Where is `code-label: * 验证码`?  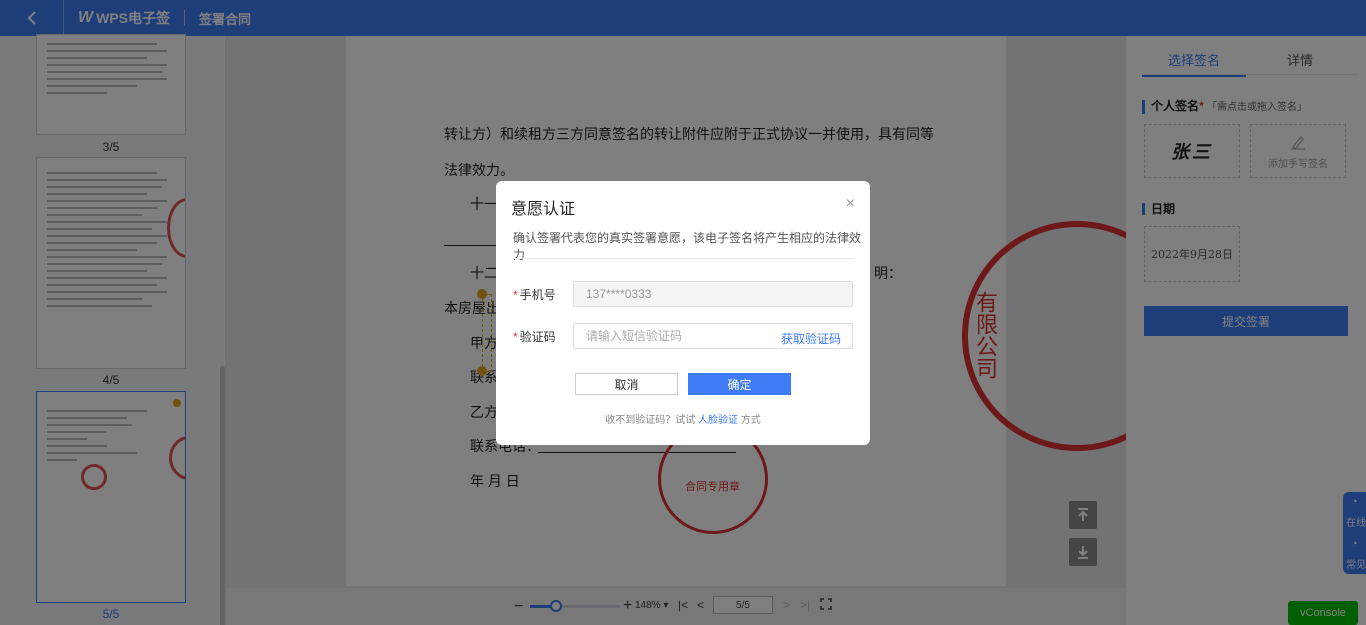 code-label: * 验证码 is located at coordinates (534, 337).